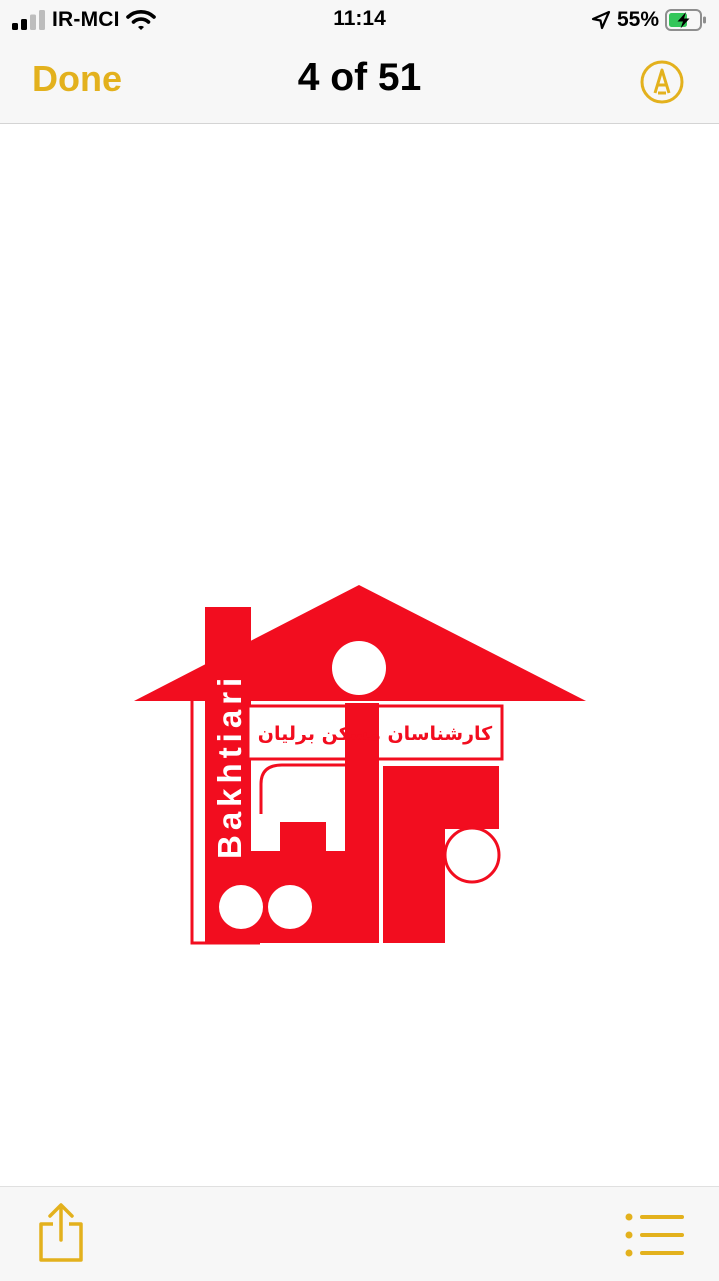  Describe the element at coordinates (359, 20) in the screenshot. I see `status-bar: IR-MCI 11:14 55%` at that location.